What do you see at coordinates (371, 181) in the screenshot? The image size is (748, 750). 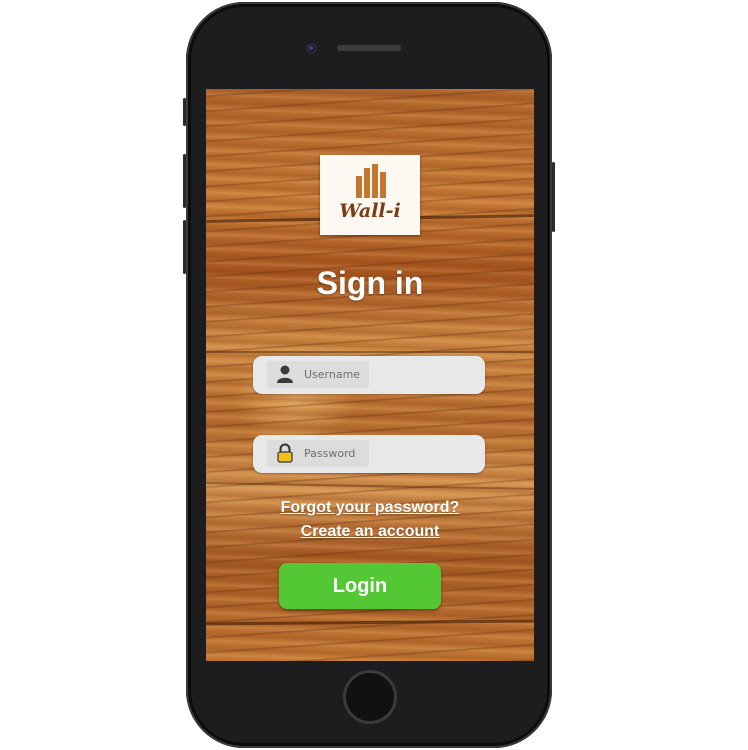 I see `building-icon` at bounding box center [371, 181].